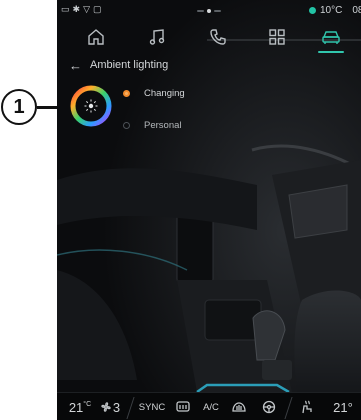 This screenshot has width=361, height=420. I want to click on ac-button: A/C, so click(211, 406).